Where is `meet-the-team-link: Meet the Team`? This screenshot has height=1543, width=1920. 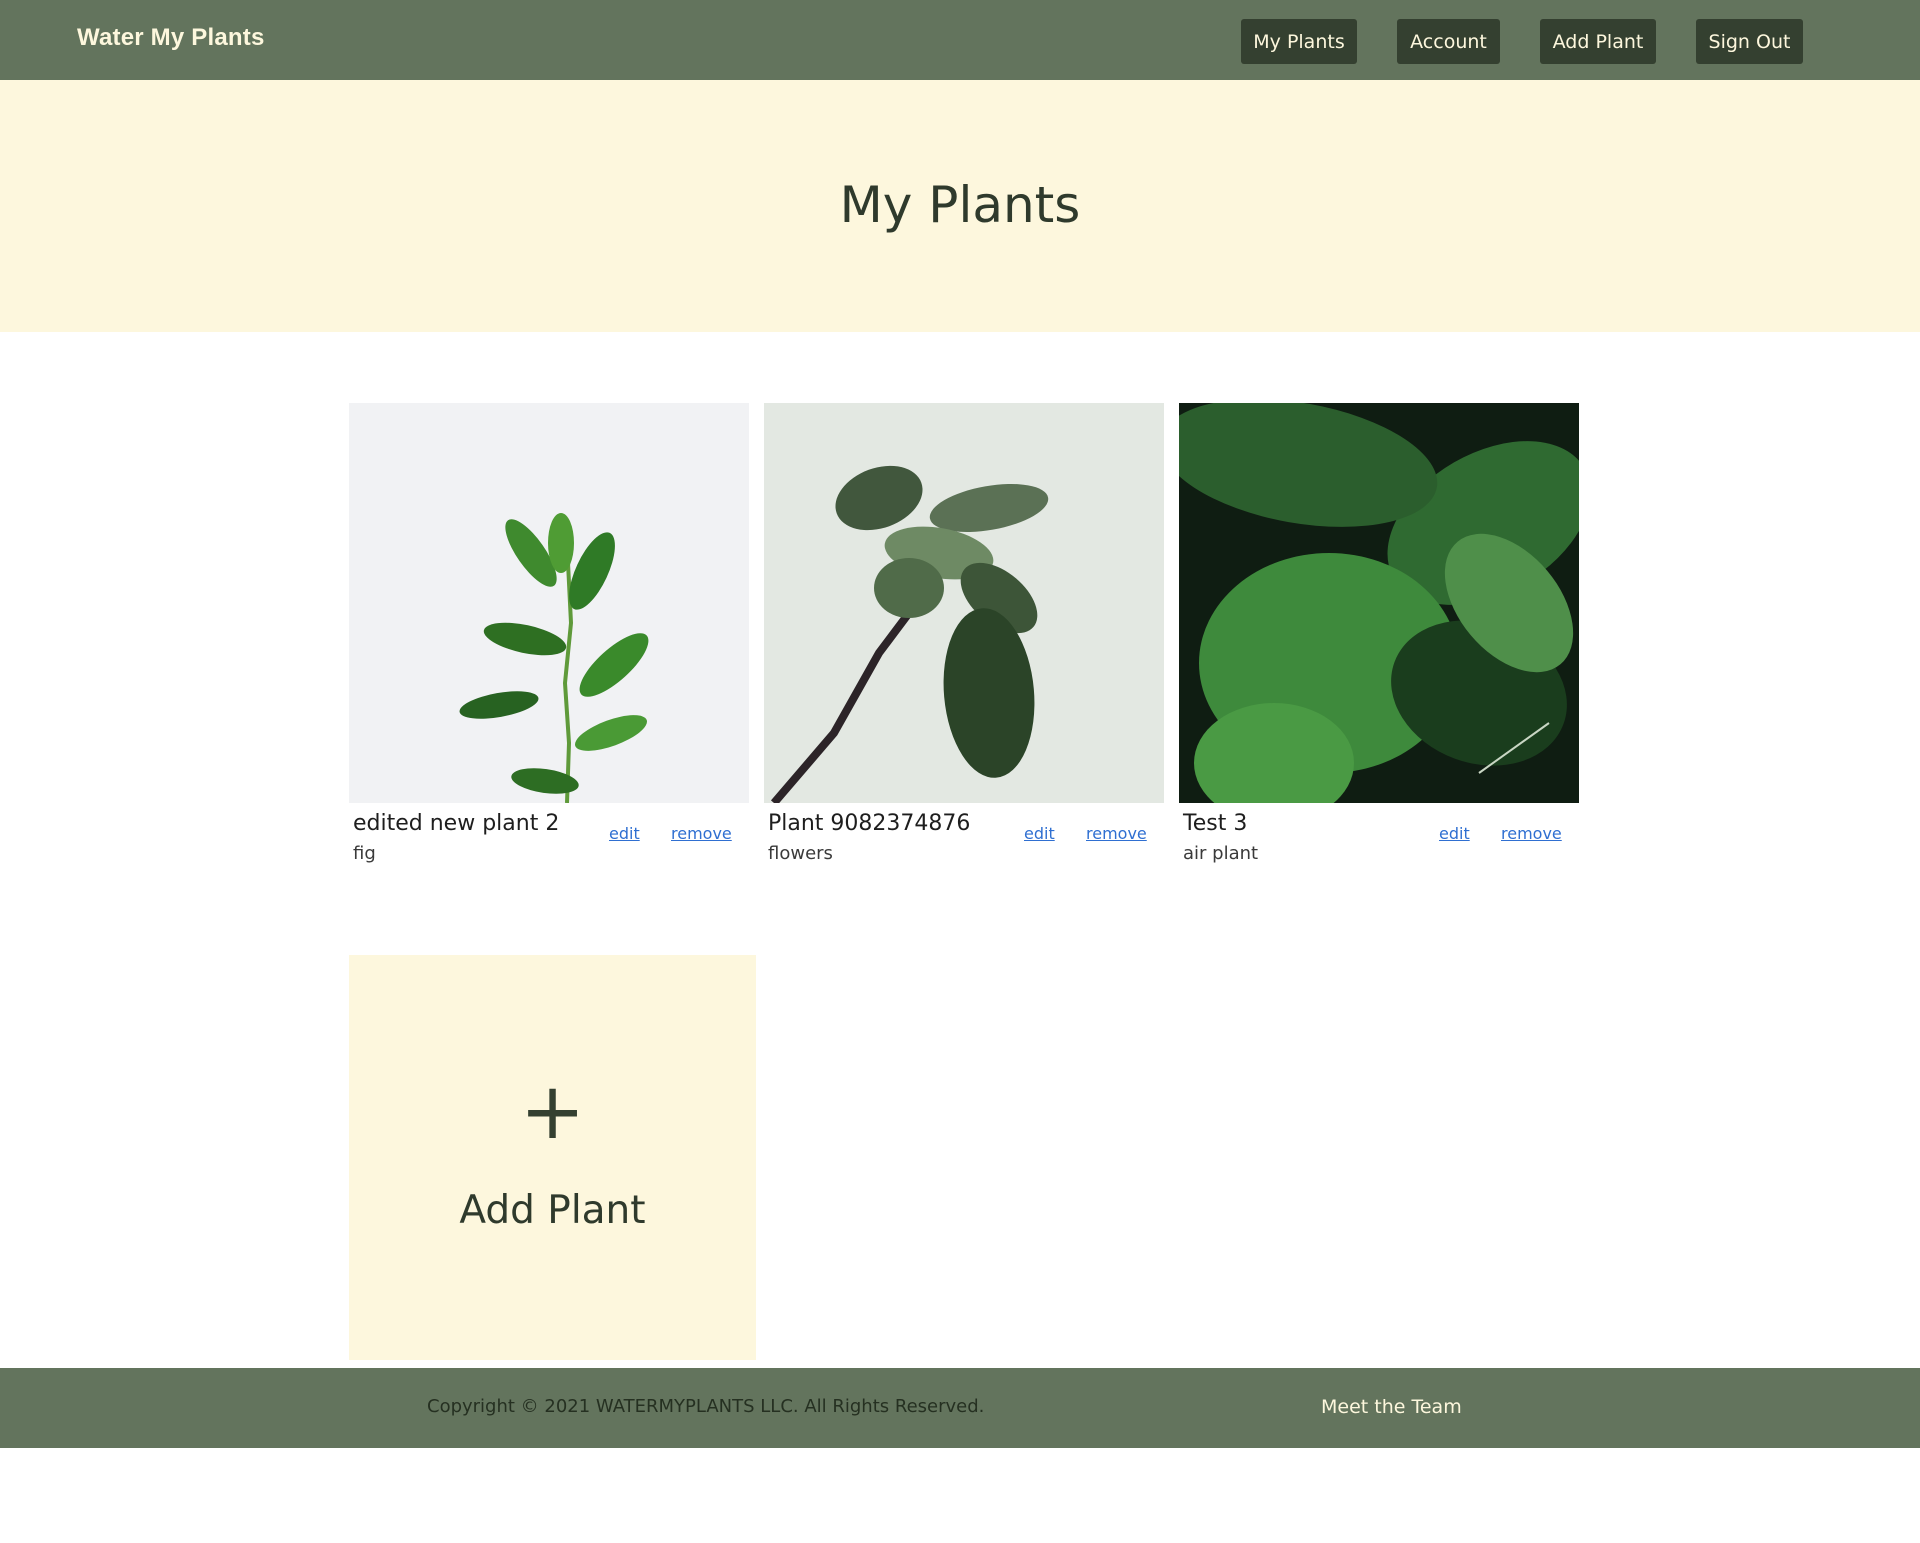 meet-the-team-link: Meet the Team is located at coordinates (1391, 1407).